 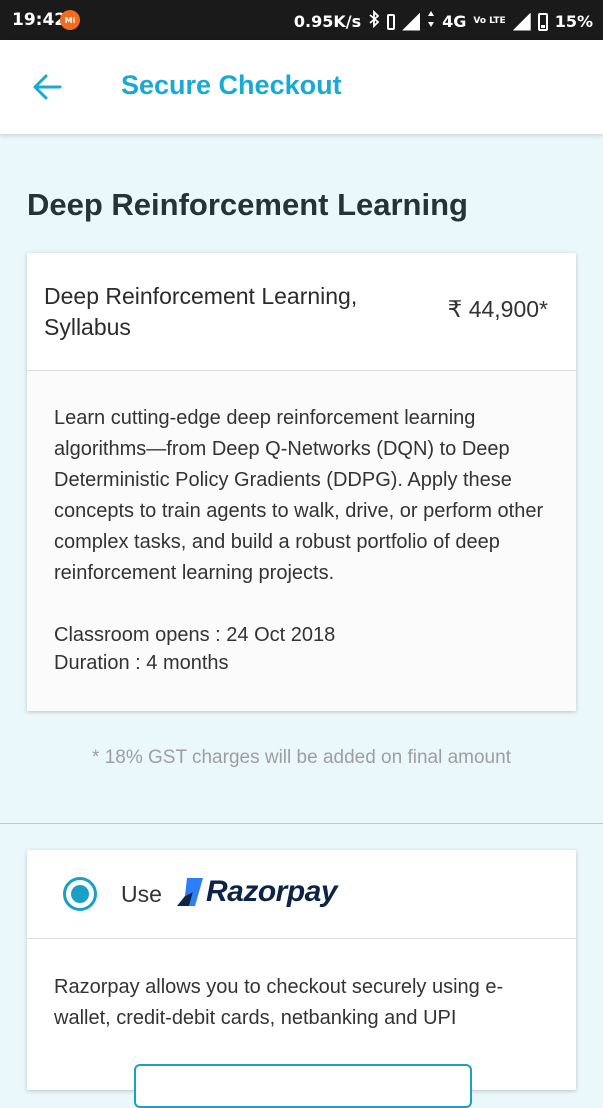 What do you see at coordinates (489, 21) in the screenshot?
I see `volte-icon: Vo LTE` at bounding box center [489, 21].